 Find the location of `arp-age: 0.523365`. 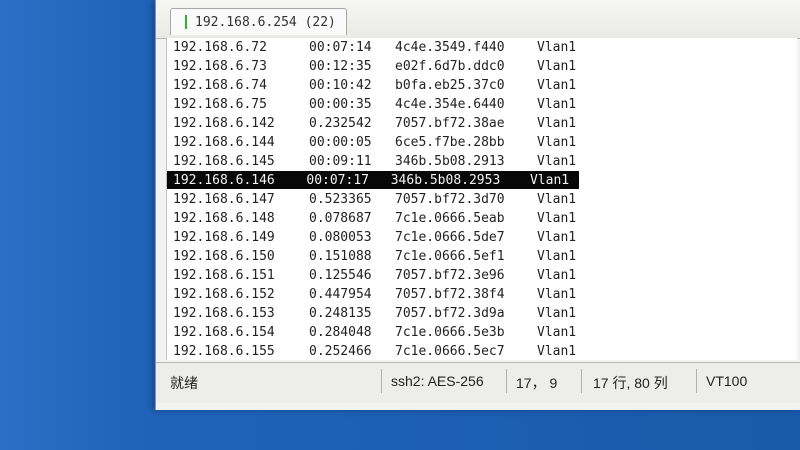

arp-age: 0.523365 is located at coordinates (340, 199).